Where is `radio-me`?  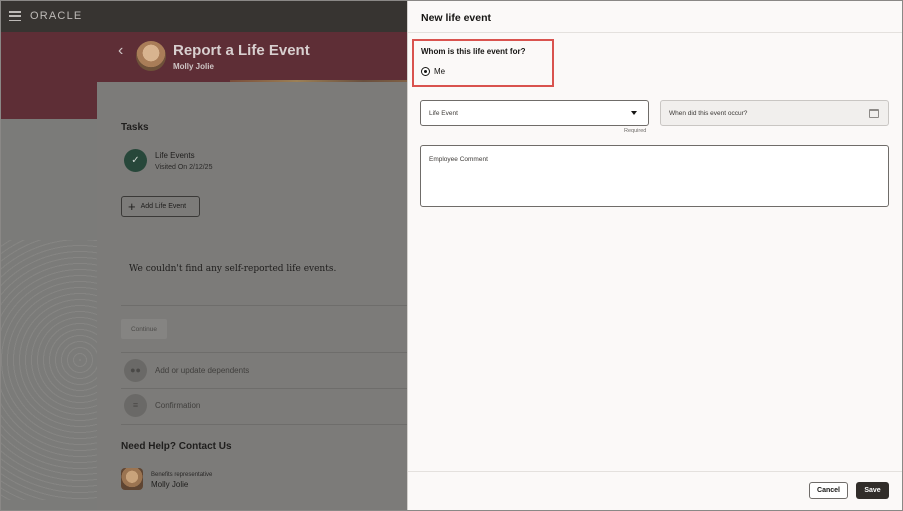
radio-me is located at coordinates (425, 71).